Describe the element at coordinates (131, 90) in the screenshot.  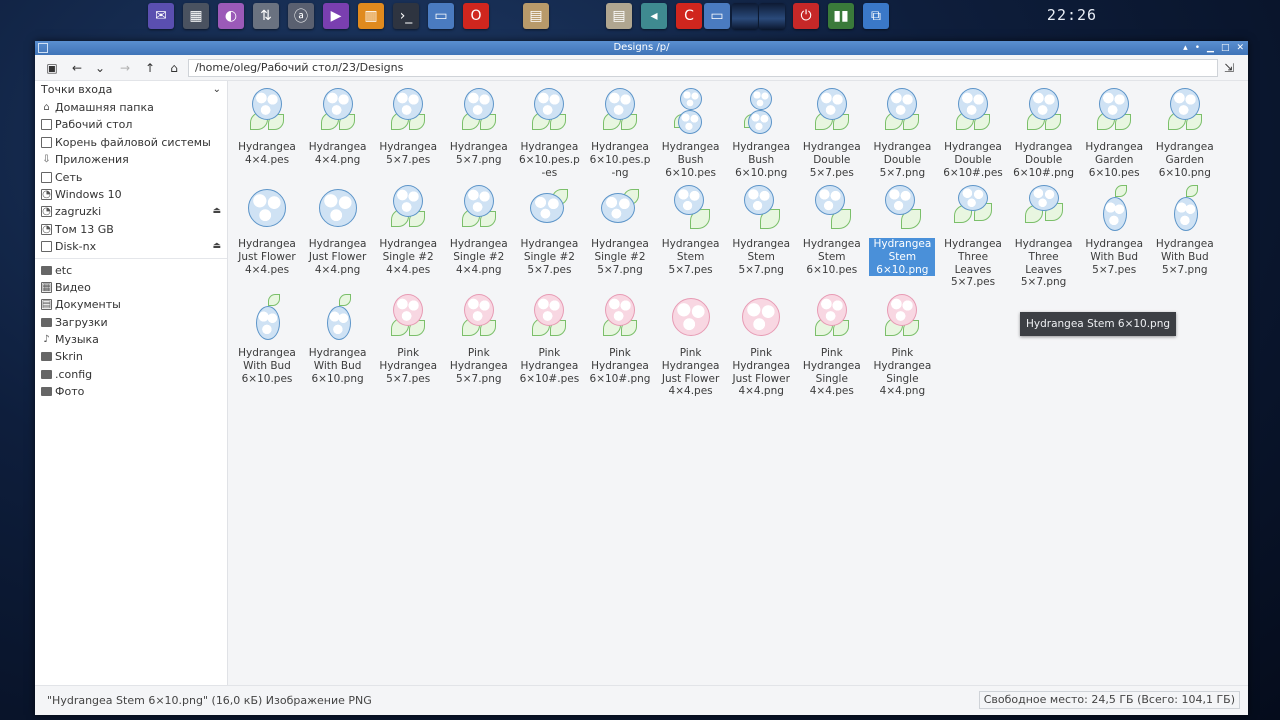
I see `sidebar-header: Точки входа ⌄` at that location.